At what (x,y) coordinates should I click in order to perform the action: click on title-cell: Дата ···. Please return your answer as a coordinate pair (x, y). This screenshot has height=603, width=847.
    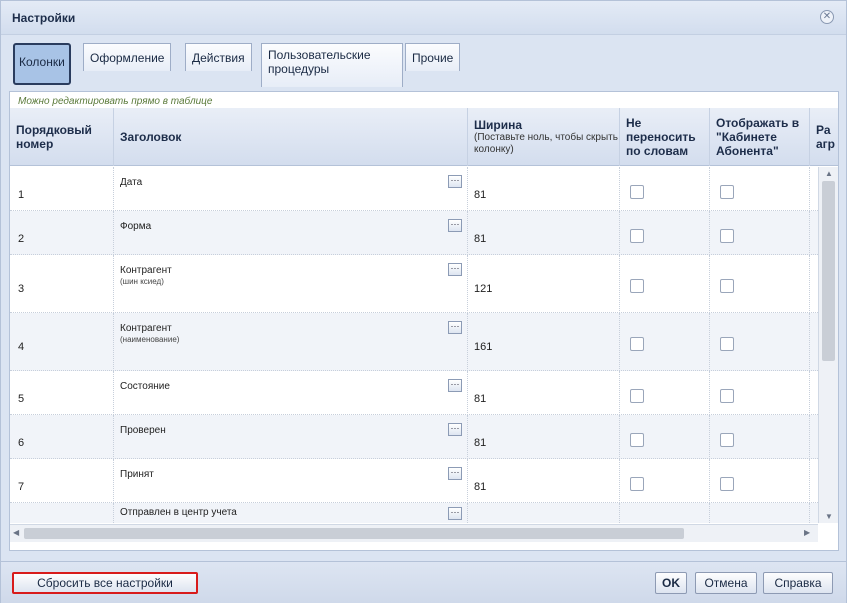
    Looking at the image, I should click on (291, 189).